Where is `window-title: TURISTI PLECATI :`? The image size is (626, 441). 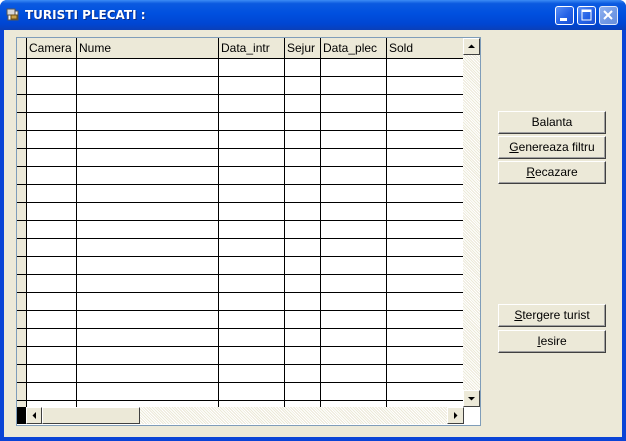 window-title: TURISTI PLECATI : is located at coordinates (85, 15).